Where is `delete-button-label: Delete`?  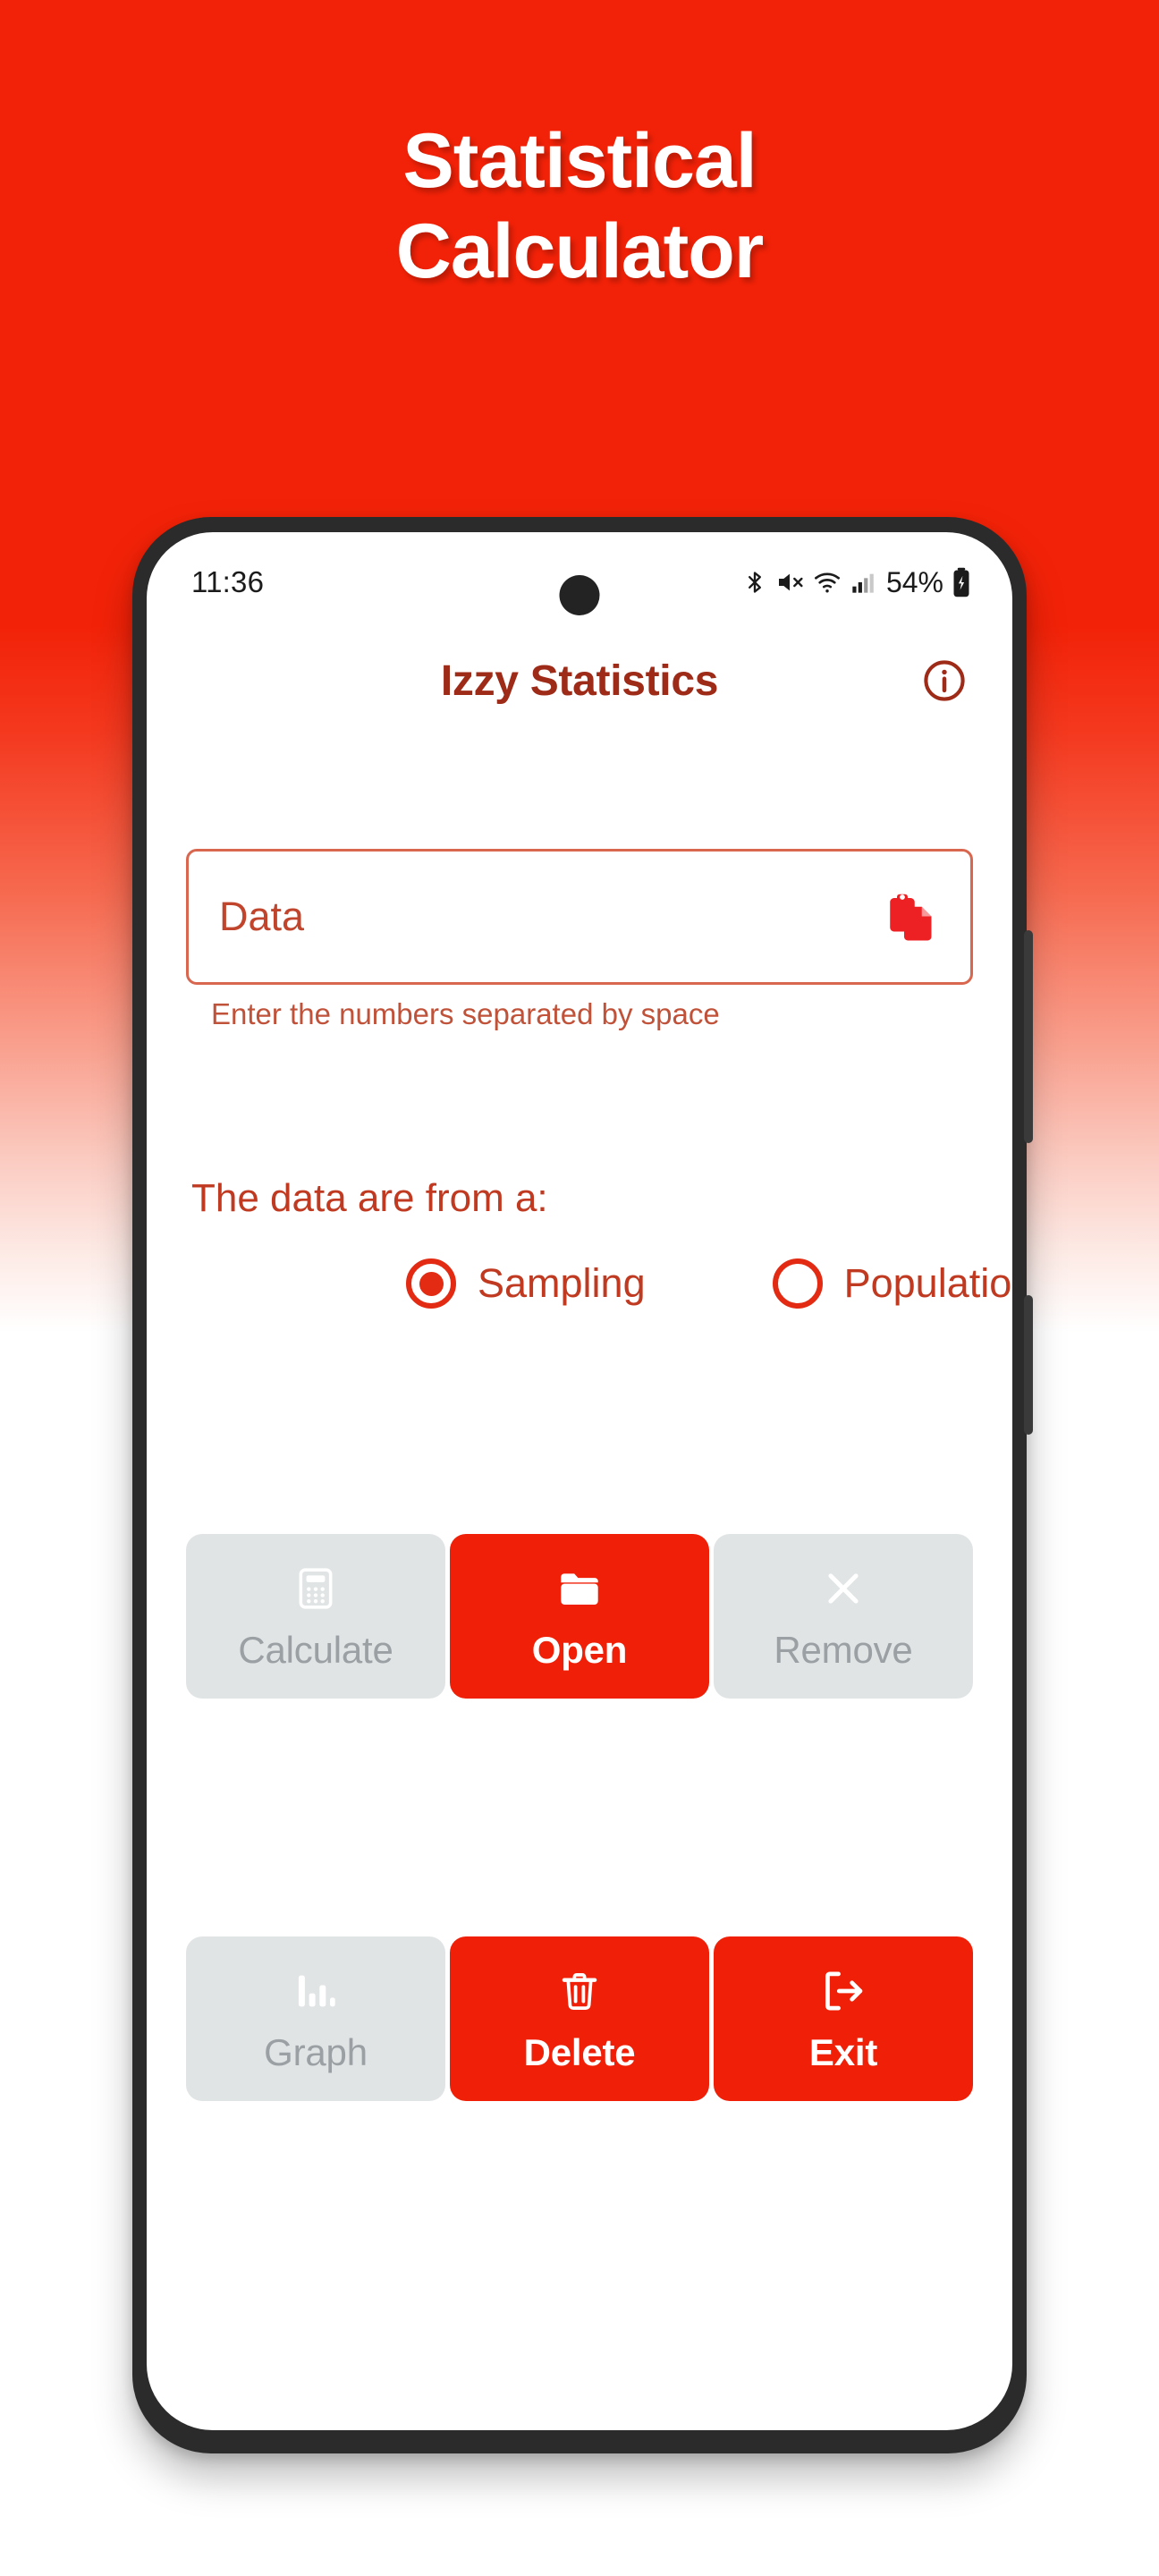 delete-button-label: Delete is located at coordinates (579, 2052).